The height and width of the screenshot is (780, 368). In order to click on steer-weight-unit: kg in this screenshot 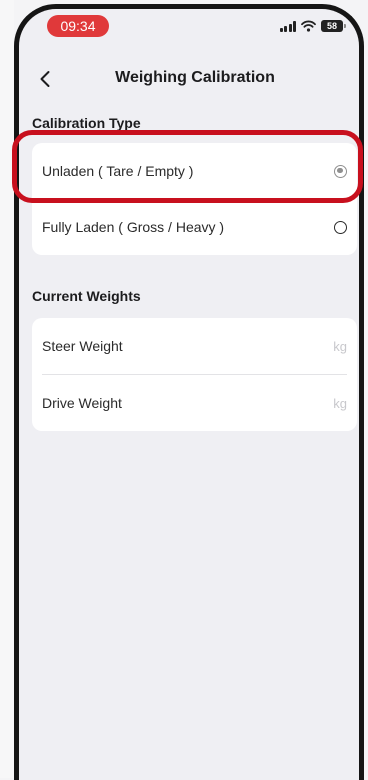, I will do `click(340, 346)`.